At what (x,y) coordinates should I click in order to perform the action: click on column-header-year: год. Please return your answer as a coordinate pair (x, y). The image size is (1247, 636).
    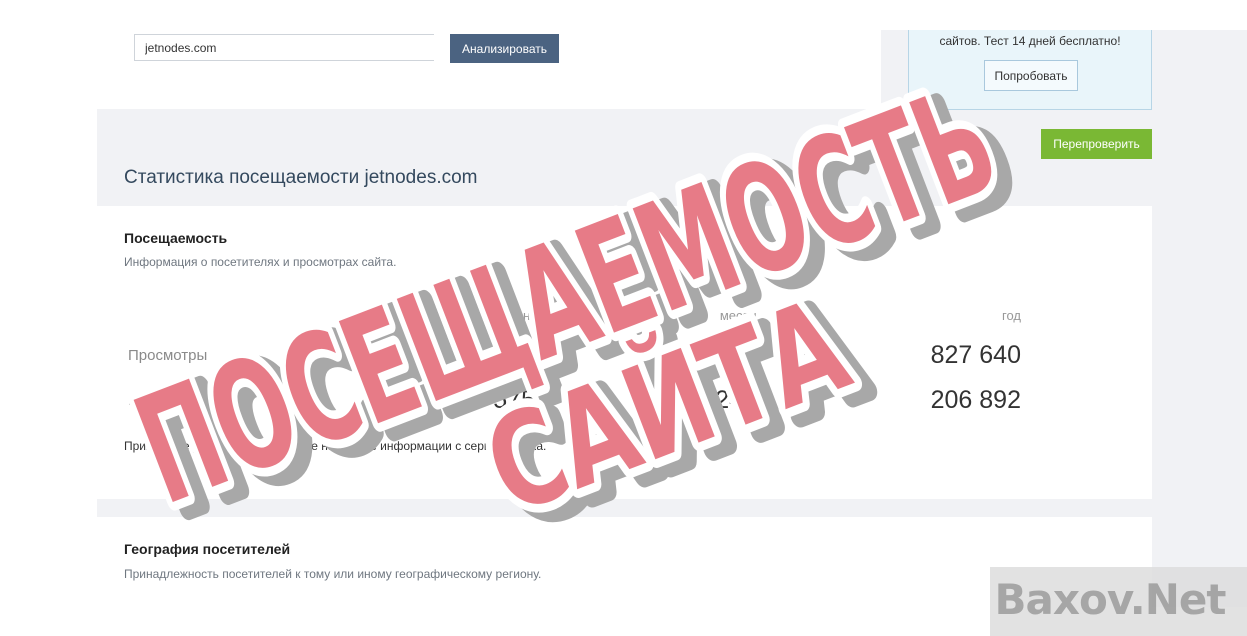
    Looking at the image, I should click on (1011, 315).